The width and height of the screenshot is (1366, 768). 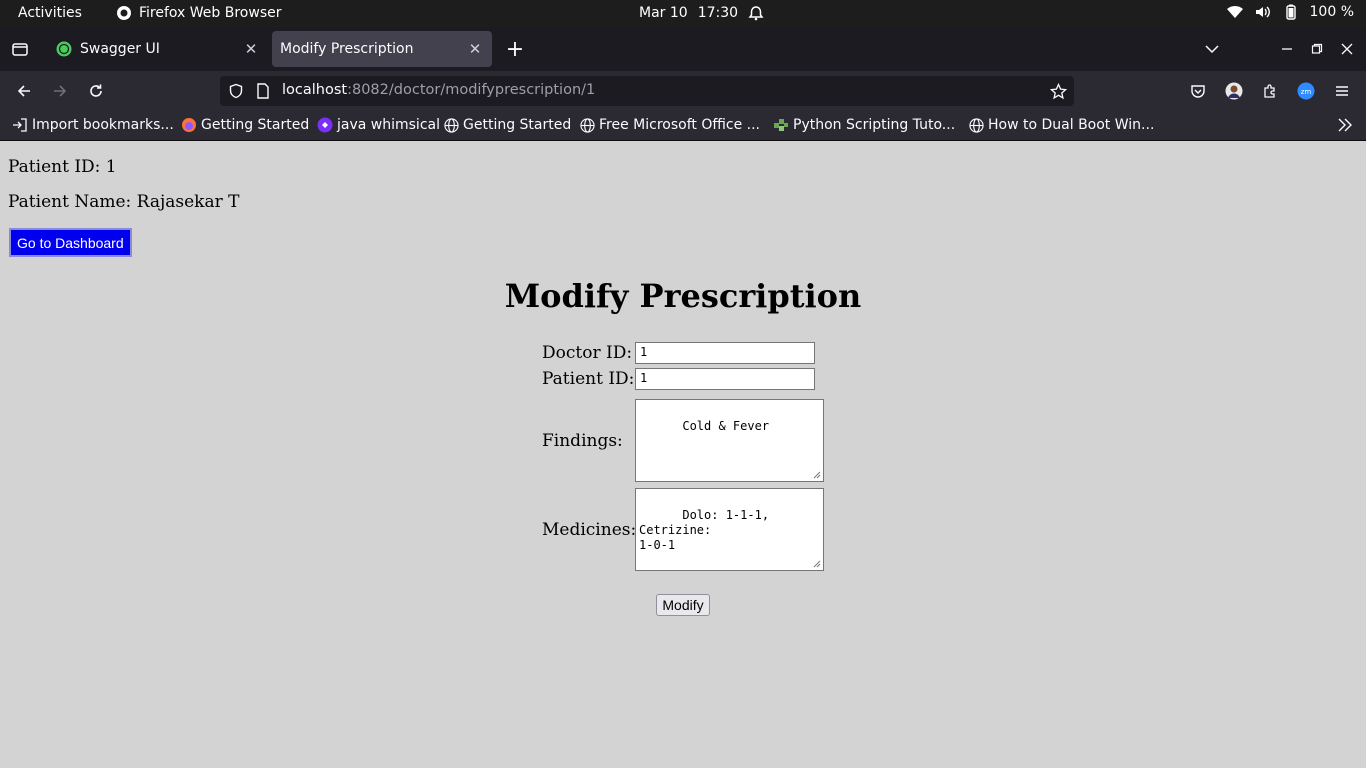 I want to click on zoom-icon: zm, so click(x=1306, y=91).